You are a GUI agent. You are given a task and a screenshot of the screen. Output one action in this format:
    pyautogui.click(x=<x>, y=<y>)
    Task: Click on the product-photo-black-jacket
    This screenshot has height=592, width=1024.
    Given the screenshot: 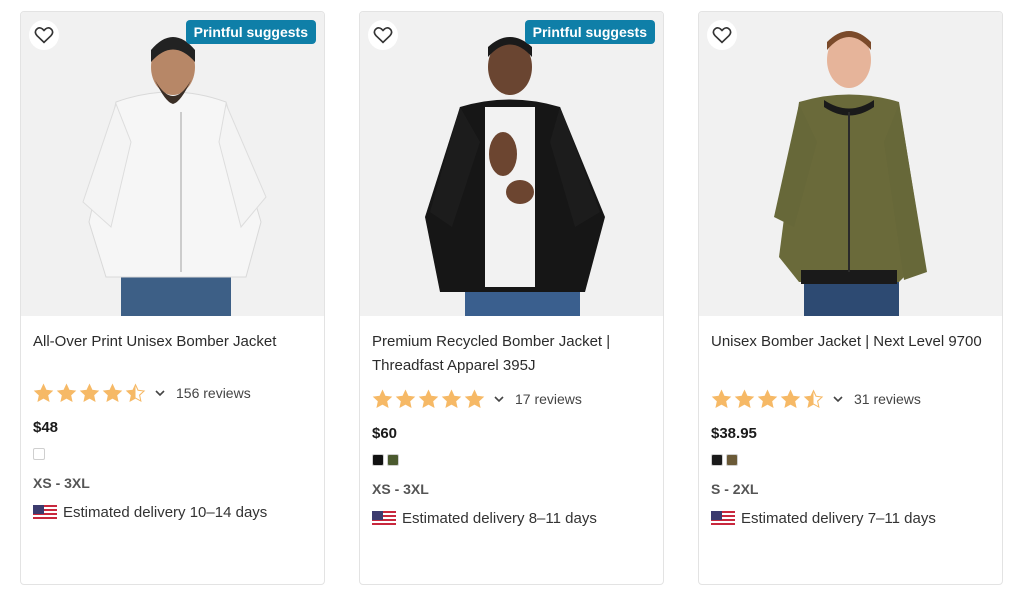 What is the action you would take?
    pyautogui.click(x=515, y=176)
    